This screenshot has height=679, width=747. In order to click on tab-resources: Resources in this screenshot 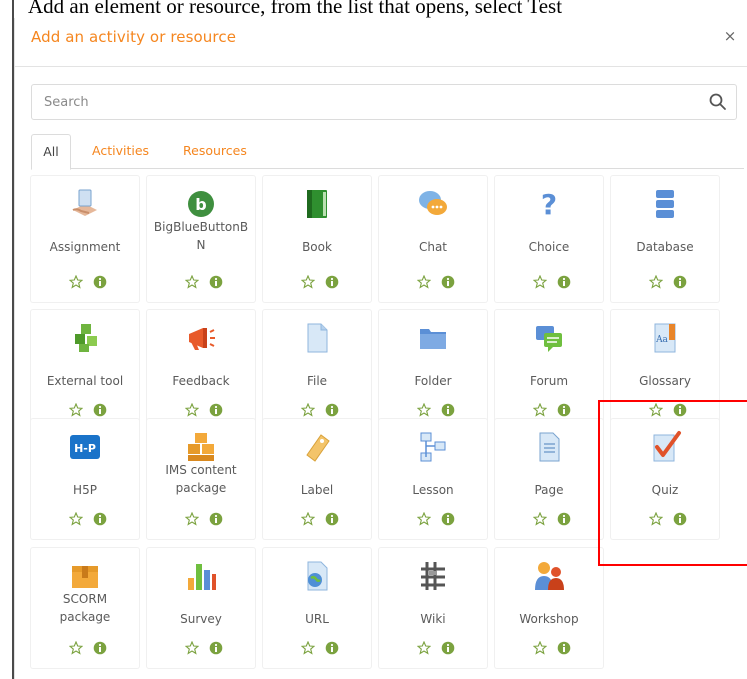, I will do `click(215, 151)`.